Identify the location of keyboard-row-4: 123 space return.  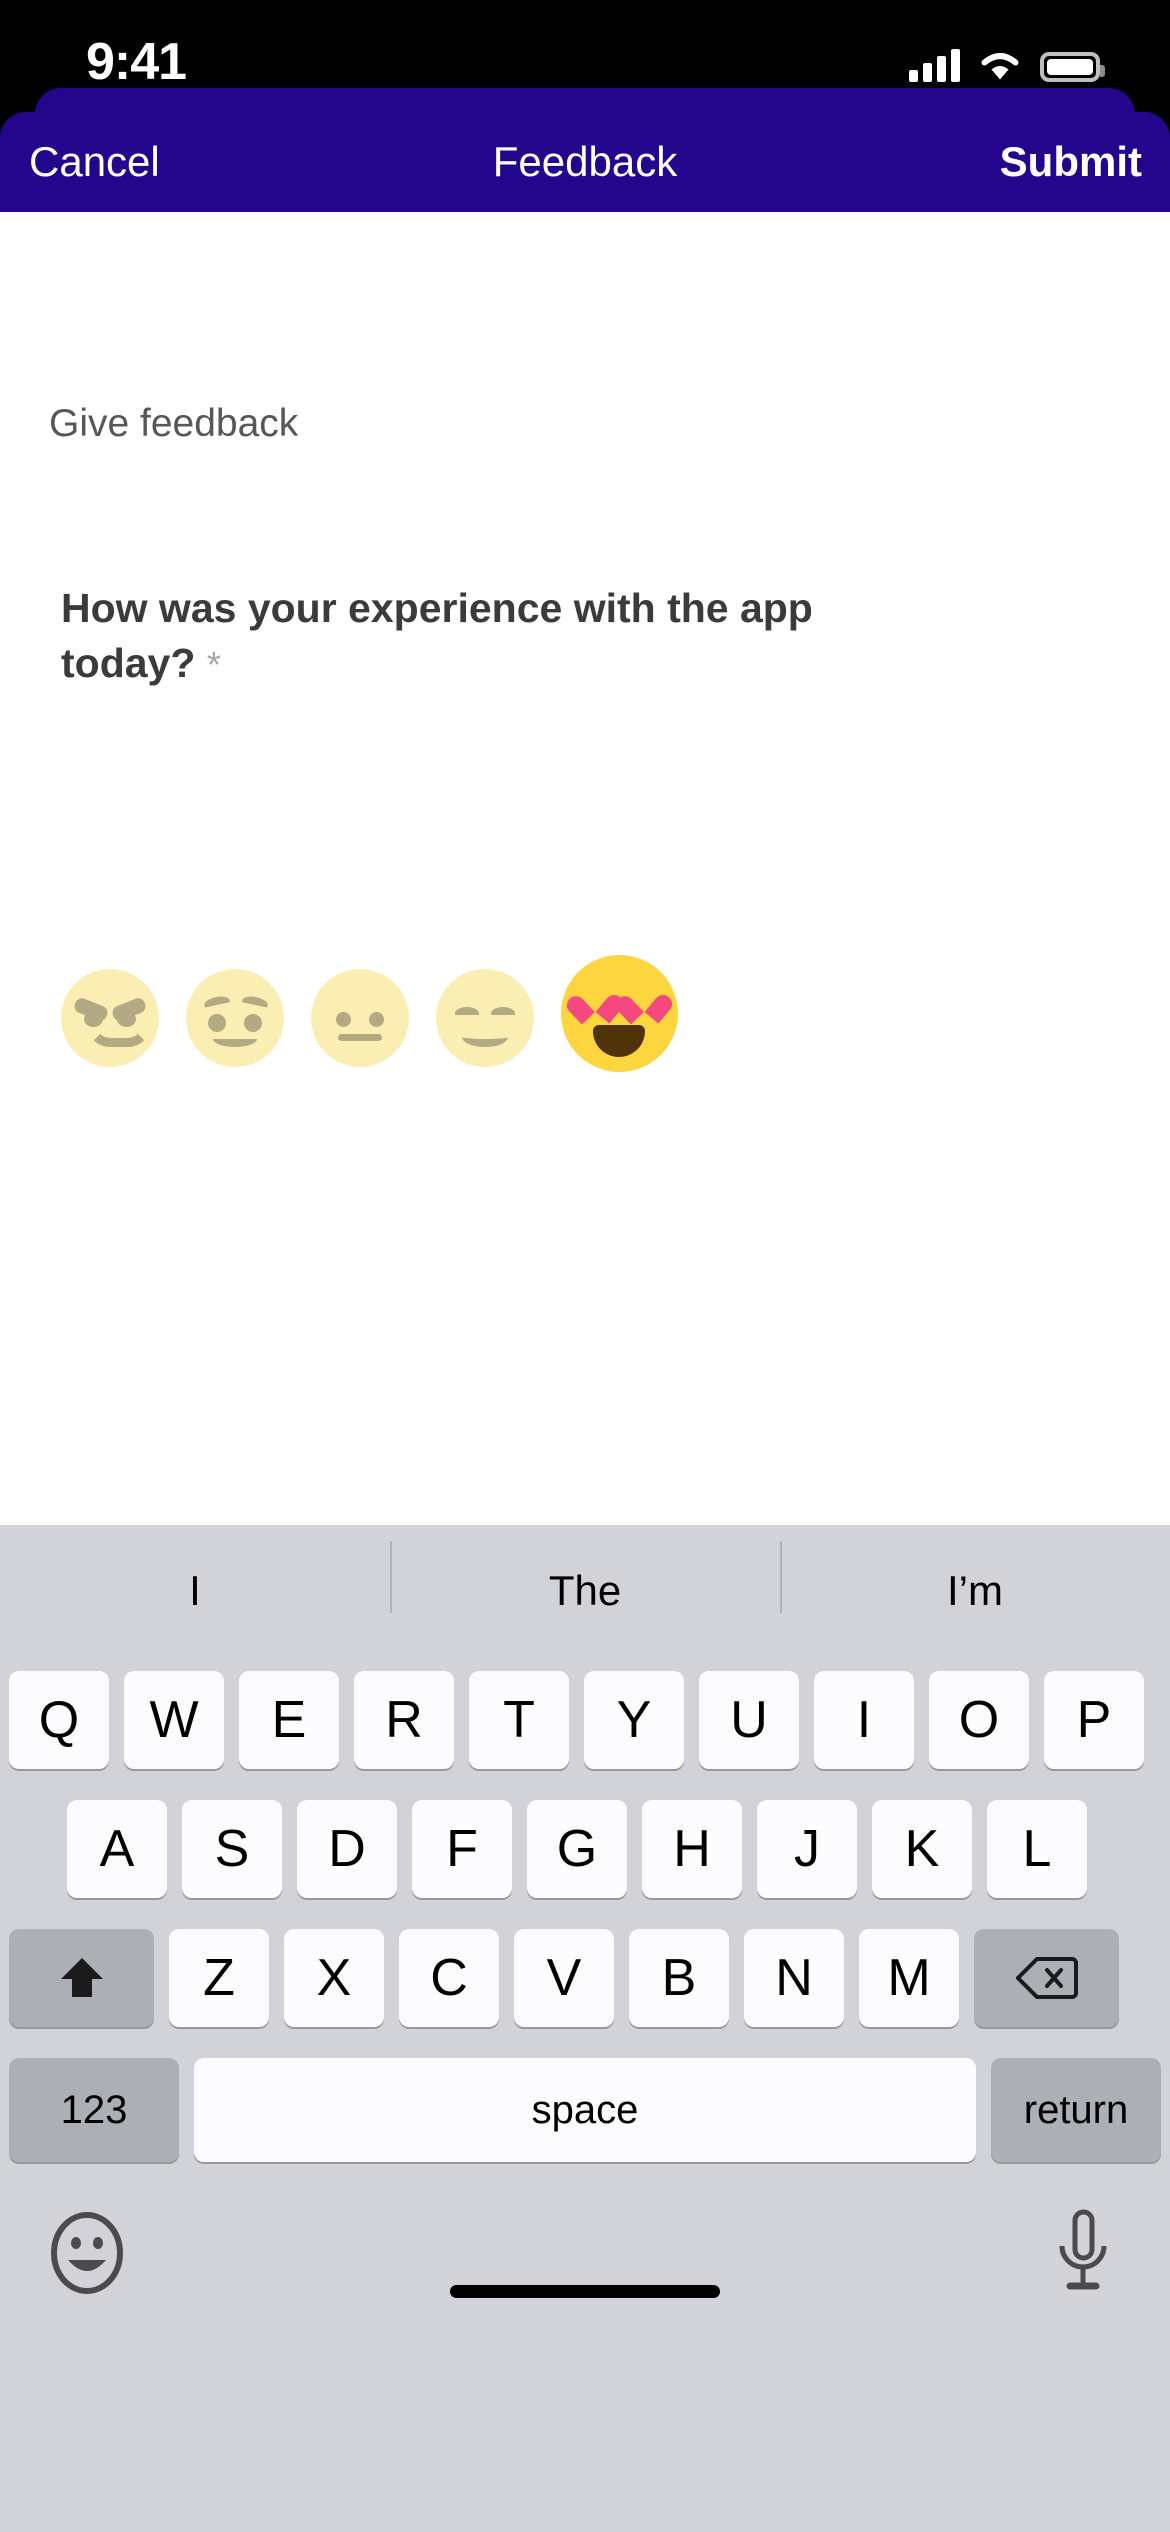
(585, 2110).